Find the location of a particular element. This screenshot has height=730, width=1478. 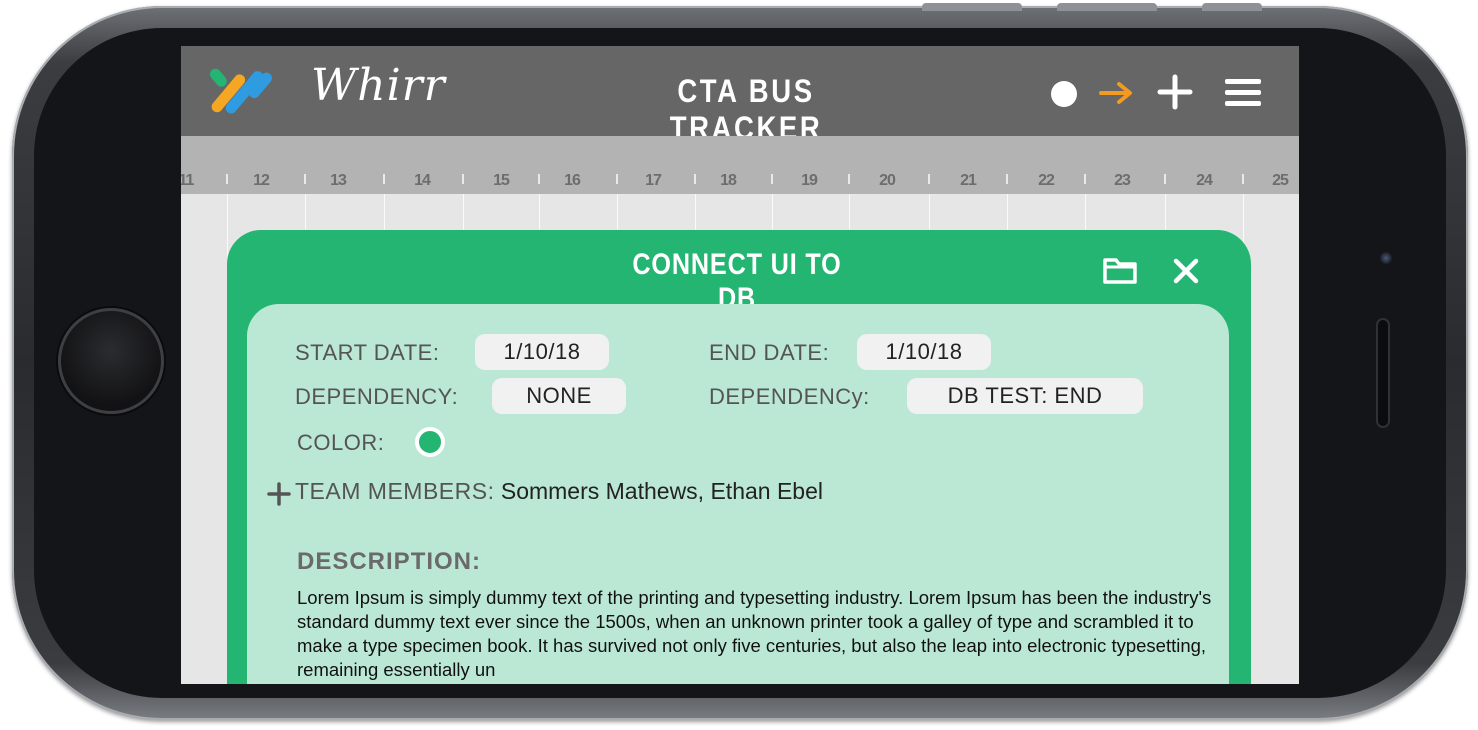

ruler-tick: 21 is located at coordinates (968, 180).